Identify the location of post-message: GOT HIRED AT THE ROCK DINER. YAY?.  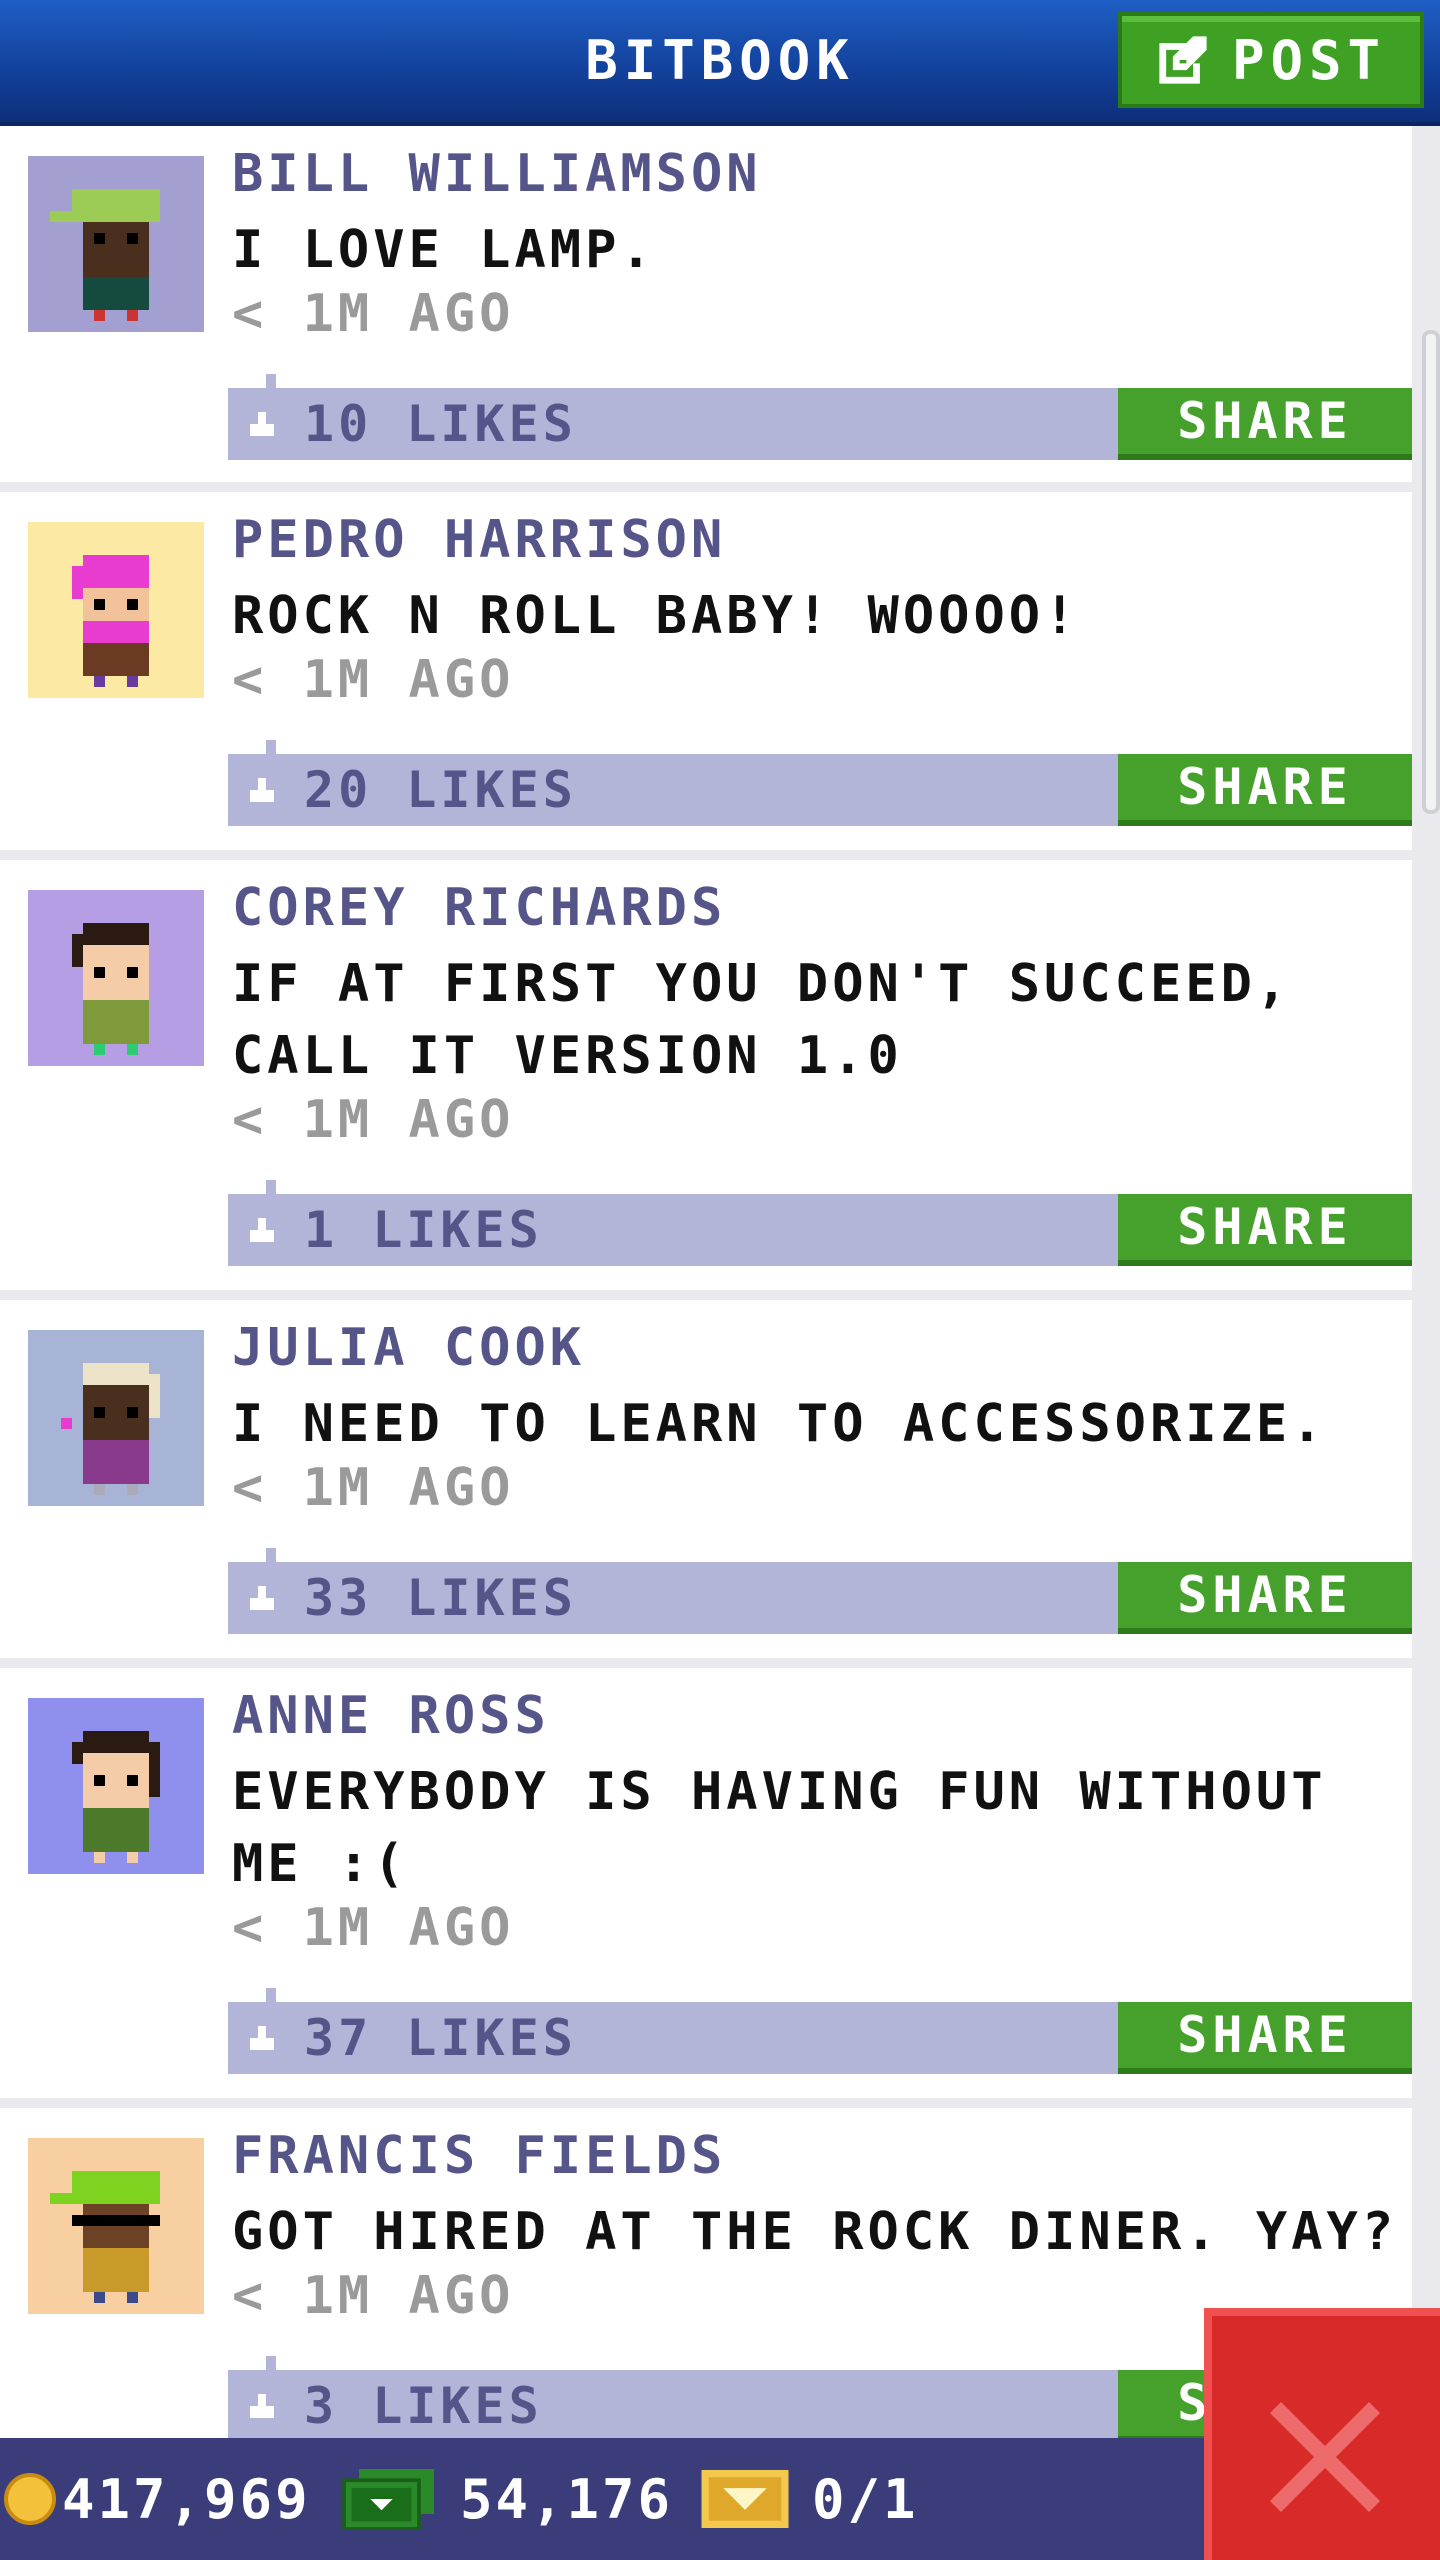
(815, 2232).